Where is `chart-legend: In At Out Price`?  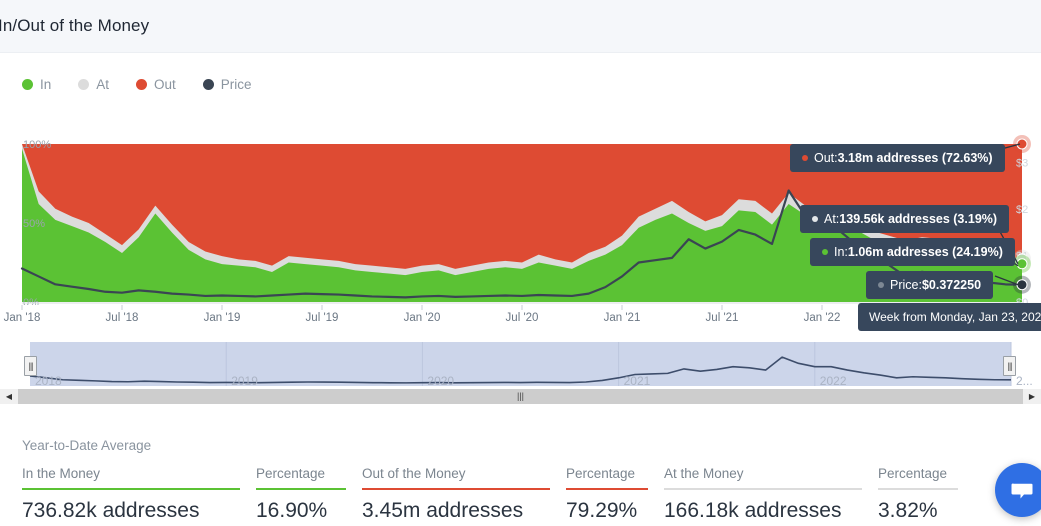 chart-legend: In At Out Price is located at coordinates (520, 84).